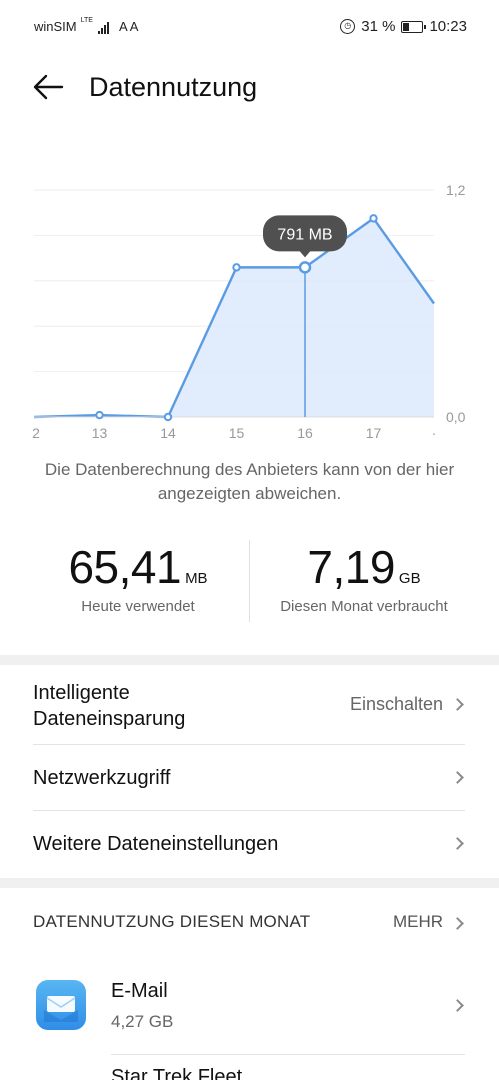  I want to click on tooltip-pointer, so click(305, 254).